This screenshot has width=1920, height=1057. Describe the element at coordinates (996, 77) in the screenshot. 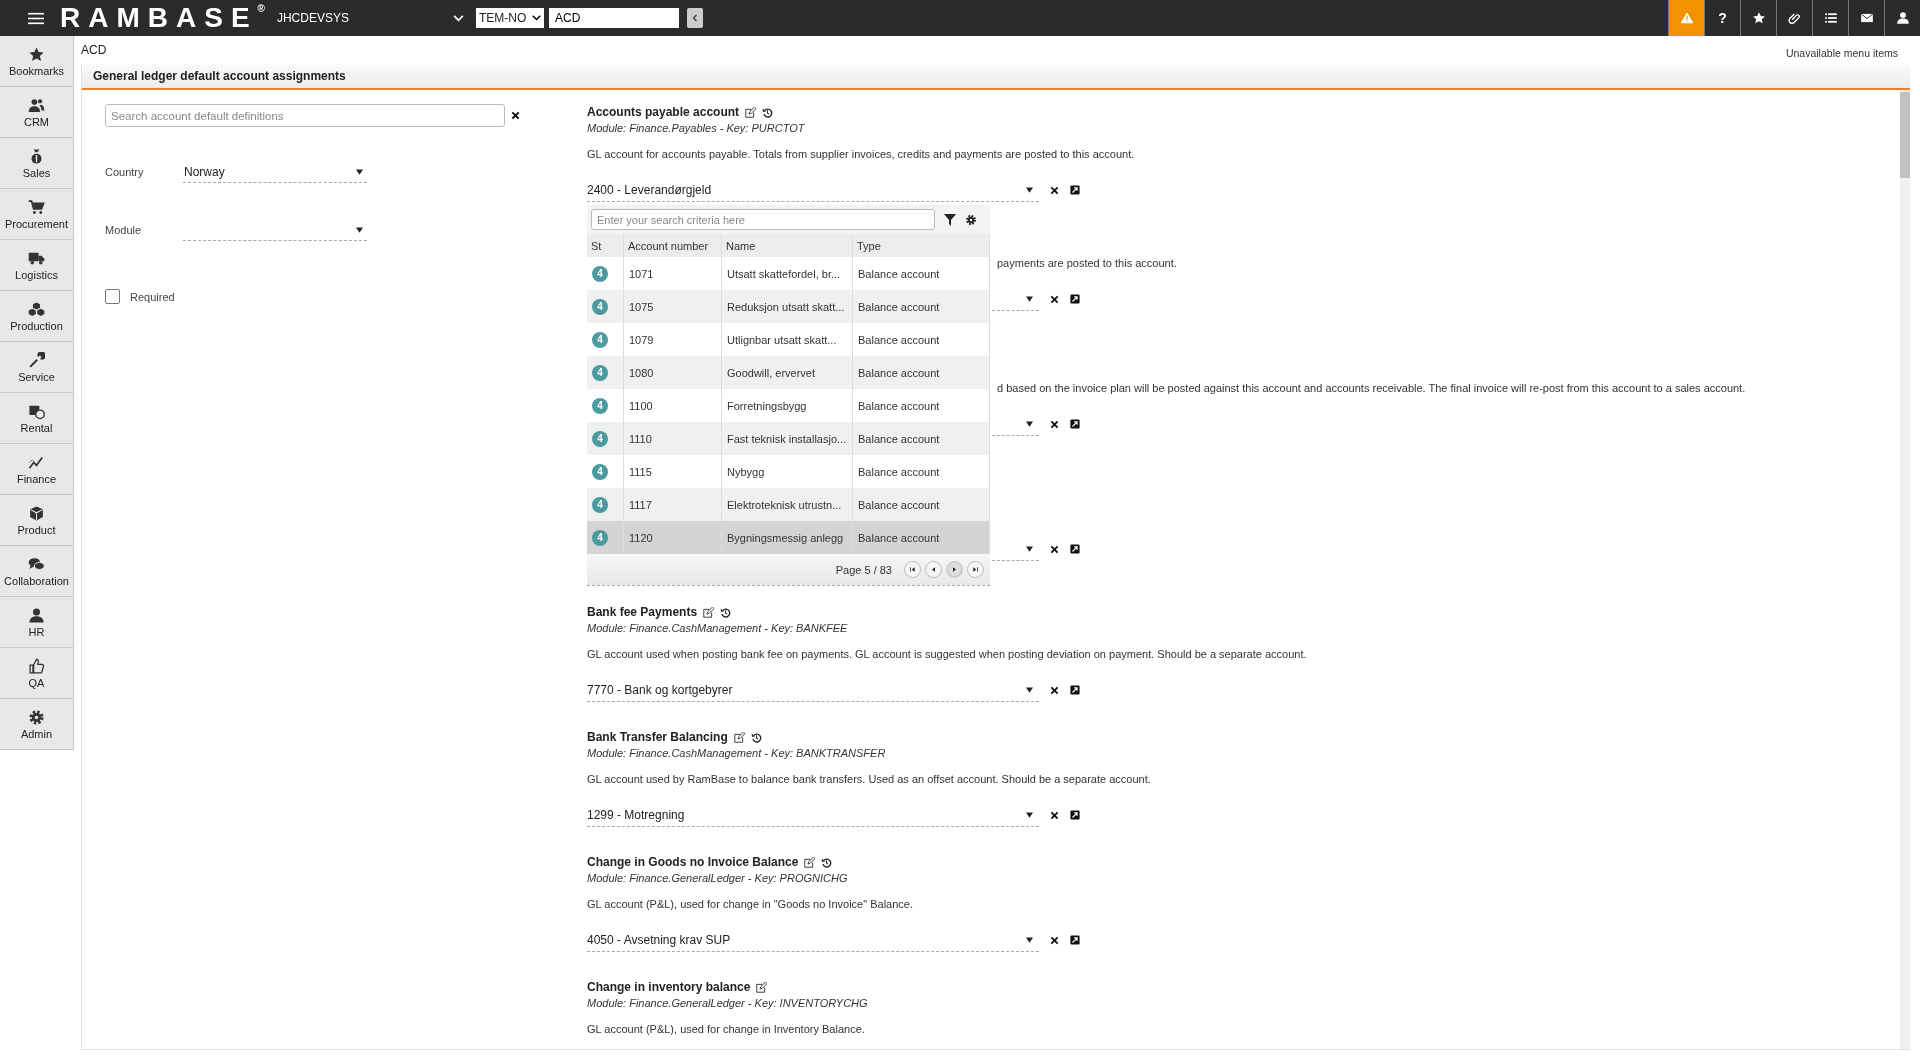

I see `panel-header: General ledger default account assignments` at that location.